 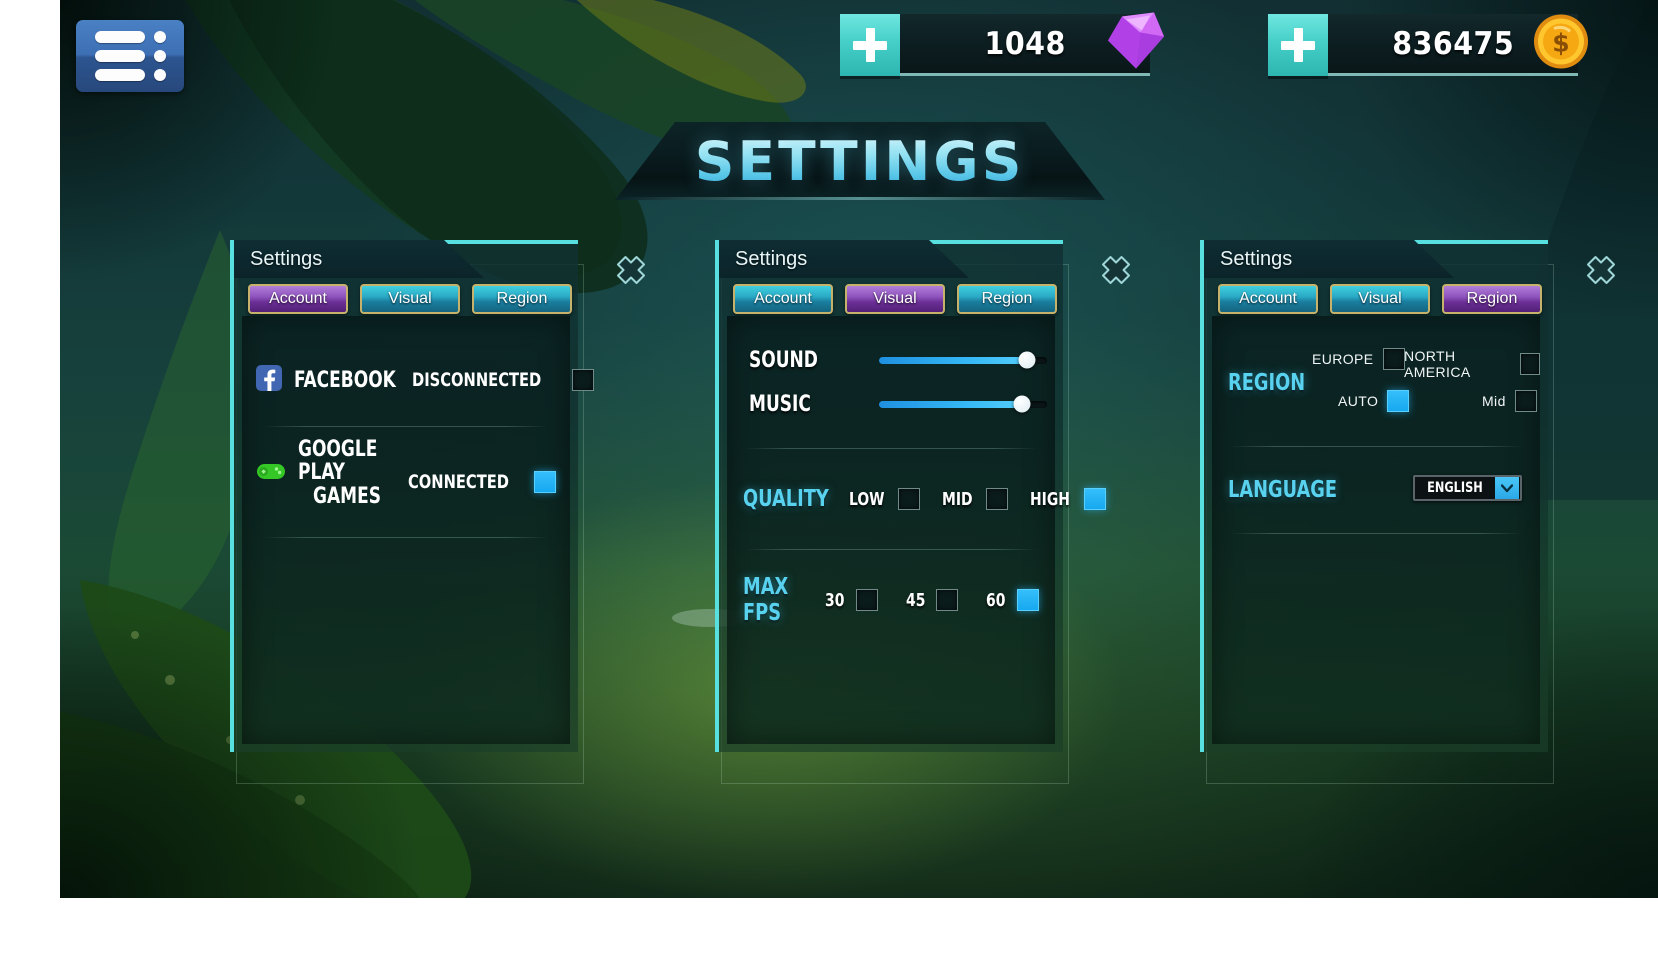 I want to click on slider-label-music: MUSIC, so click(x=780, y=404).